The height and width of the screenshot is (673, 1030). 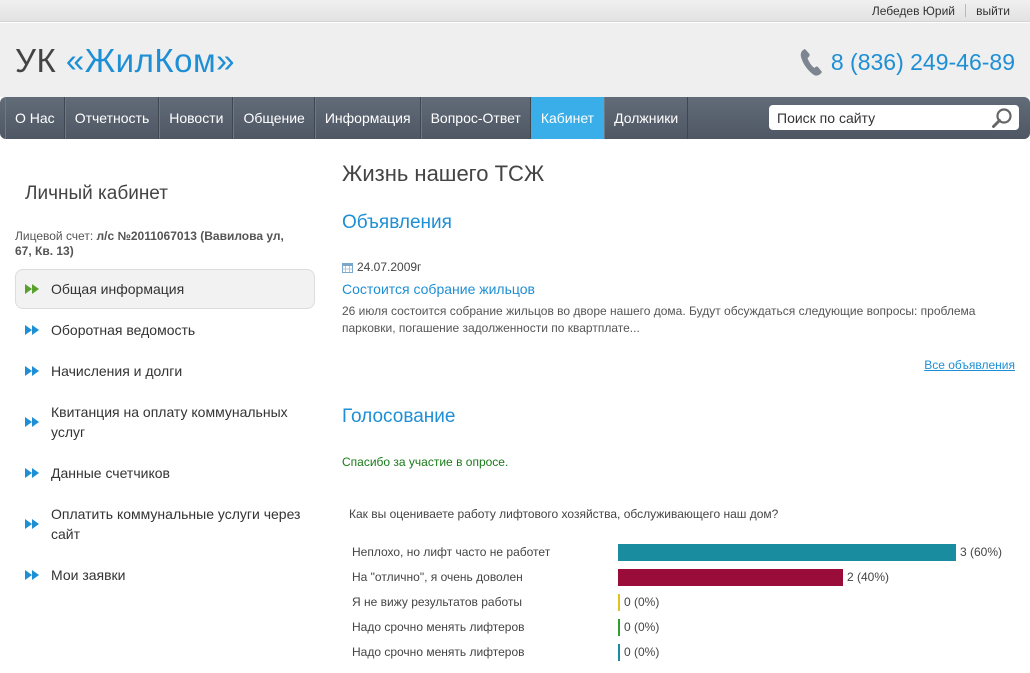 I want to click on sidebar-menu-label: Общая информация, so click(x=118, y=289).